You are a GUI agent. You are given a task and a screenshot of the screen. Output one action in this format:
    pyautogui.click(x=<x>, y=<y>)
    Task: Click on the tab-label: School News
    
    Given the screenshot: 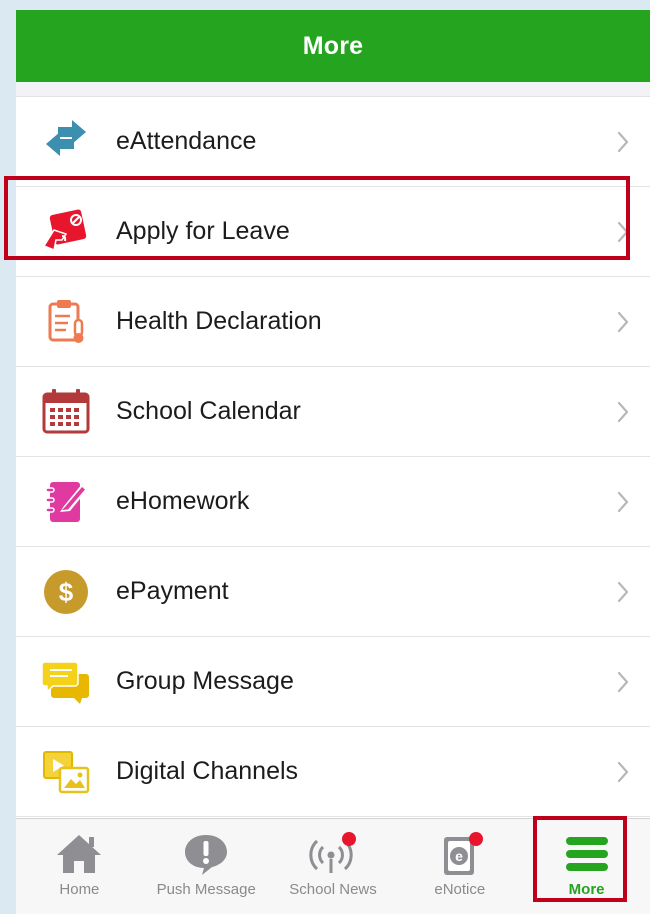 What is the action you would take?
    pyautogui.click(x=333, y=889)
    